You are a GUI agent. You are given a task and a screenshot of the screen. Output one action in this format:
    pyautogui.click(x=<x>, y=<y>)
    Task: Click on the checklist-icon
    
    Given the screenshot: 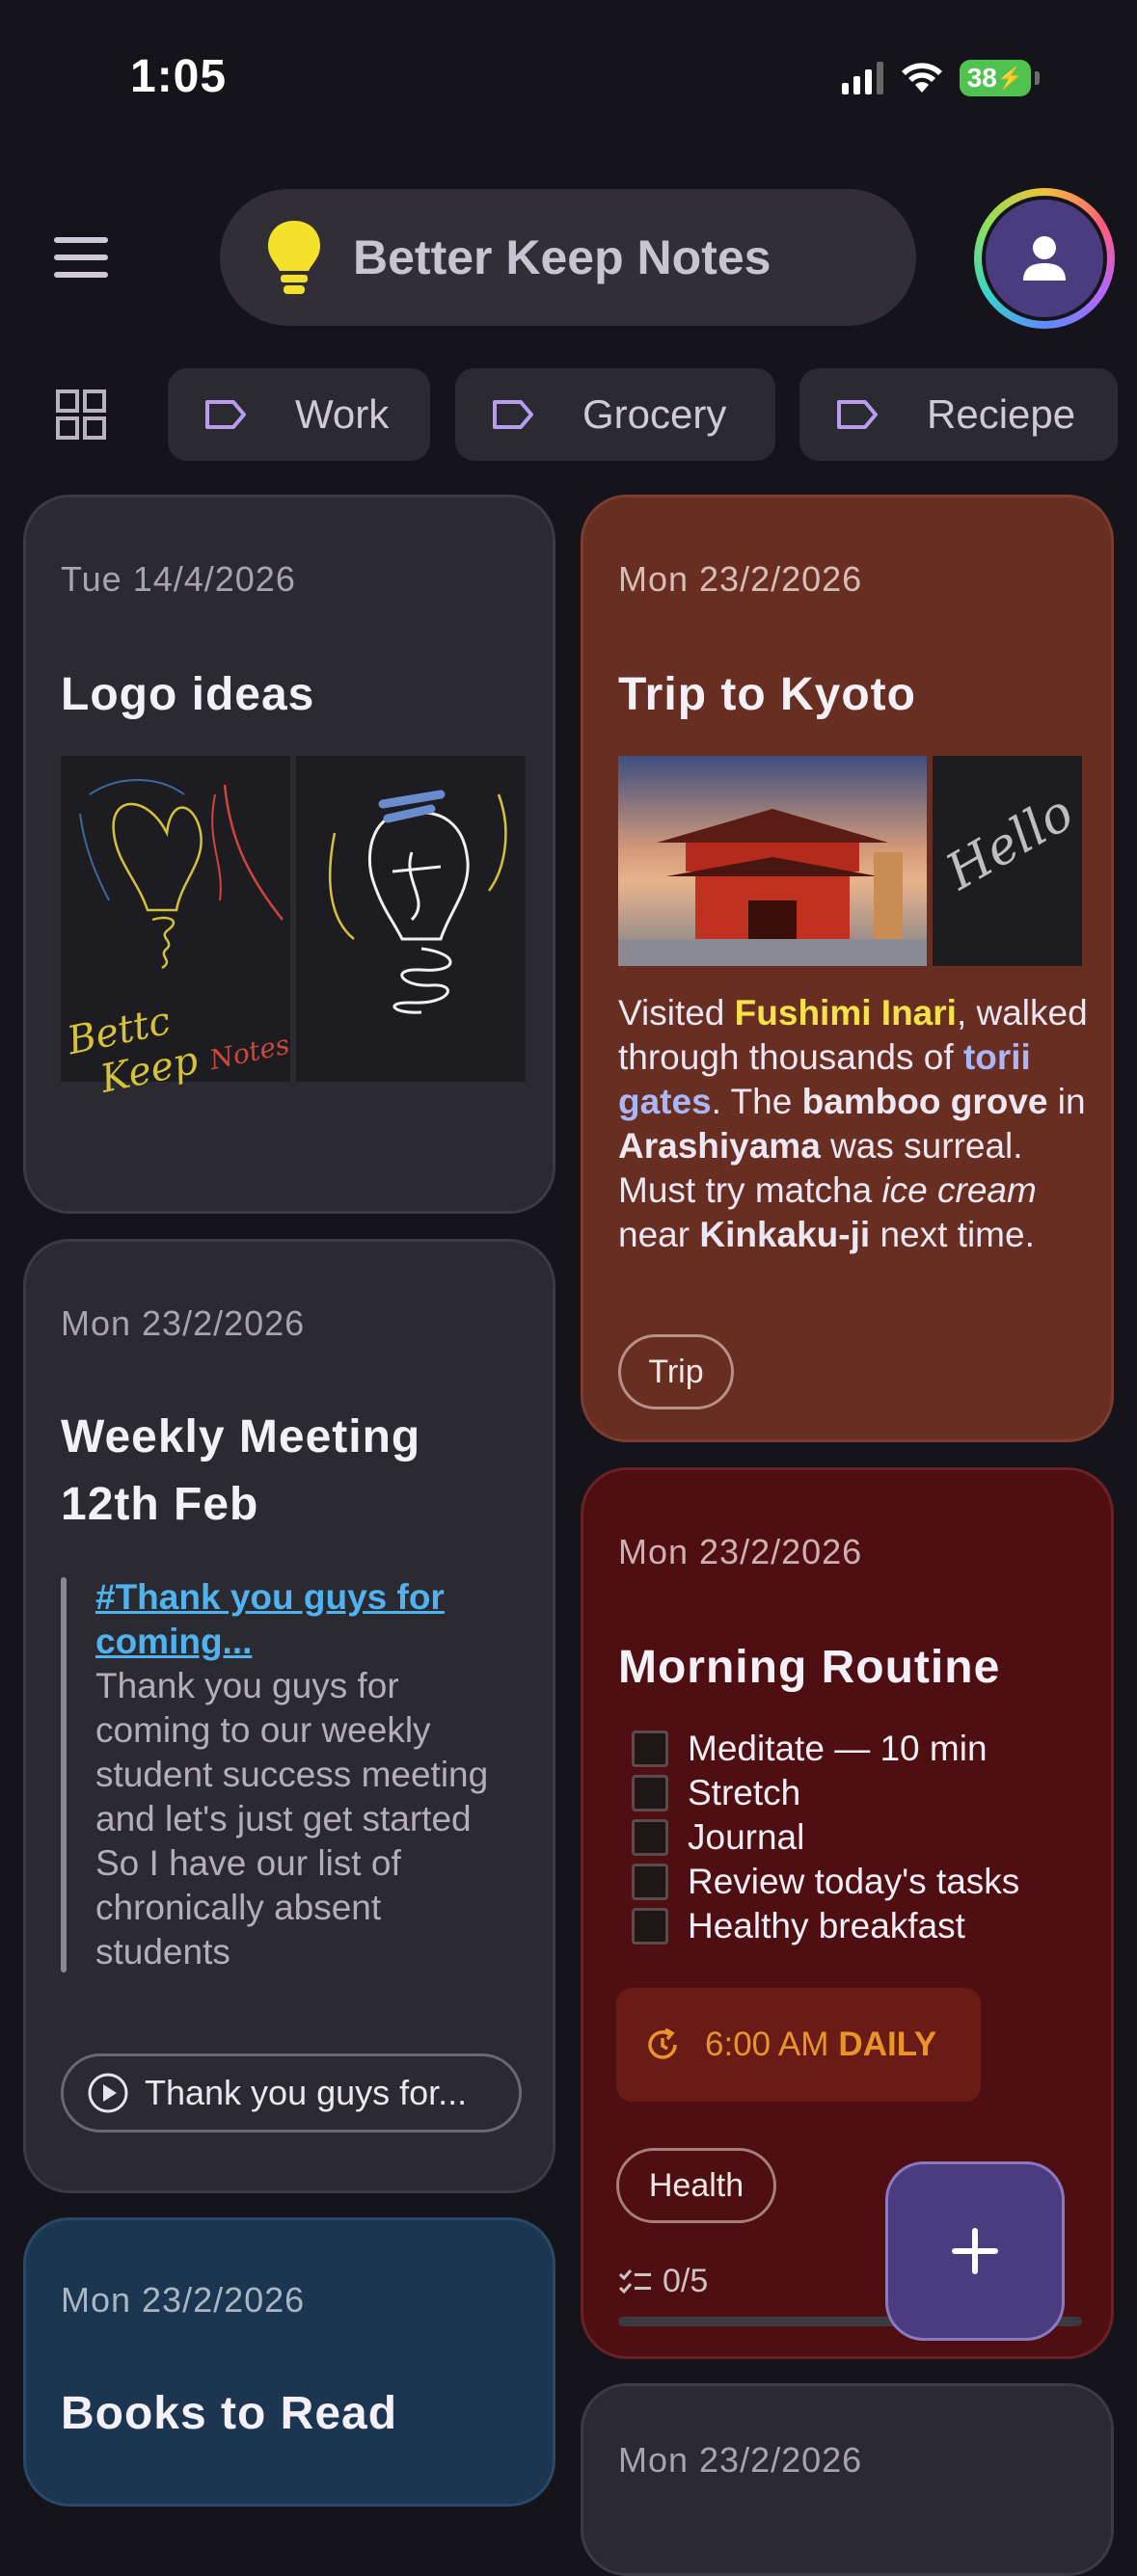 What is the action you would take?
    pyautogui.click(x=634, y=2281)
    